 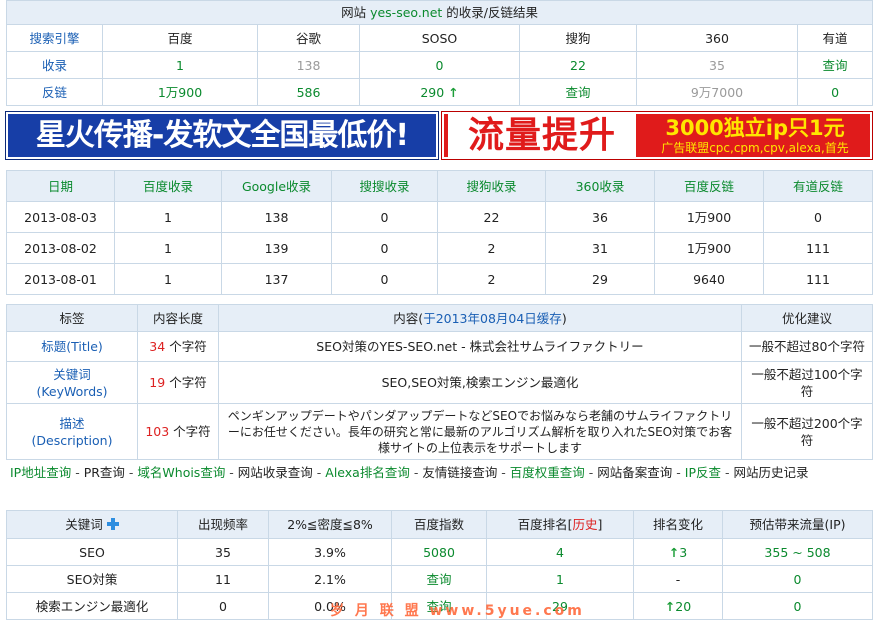 What do you see at coordinates (330, 524) in the screenshot?
I see `kw-col-density: 2%≦密度≦8%` at bounding box center [330, 524].